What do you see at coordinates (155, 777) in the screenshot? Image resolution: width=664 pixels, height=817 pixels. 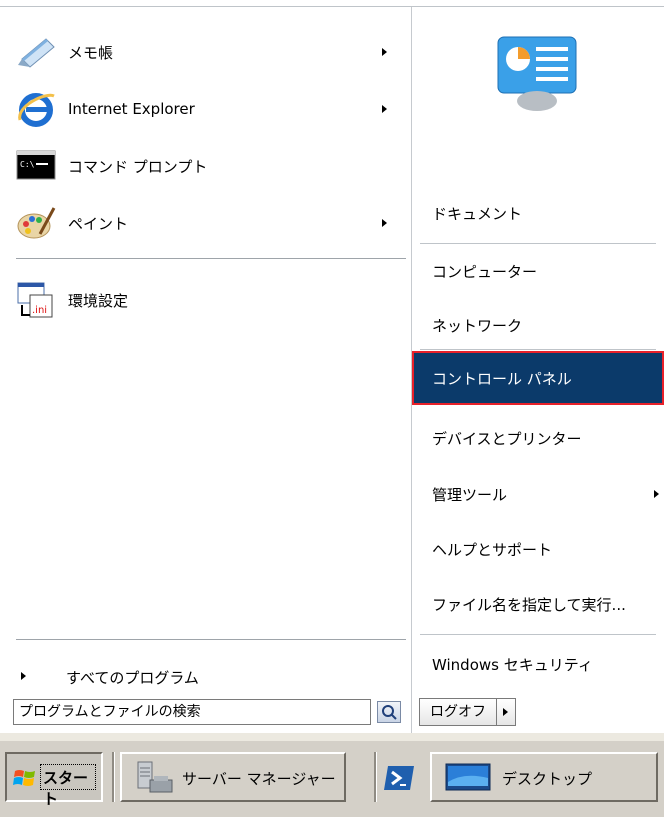 I see `server-manager-icon` at bounding box center [155, 777].